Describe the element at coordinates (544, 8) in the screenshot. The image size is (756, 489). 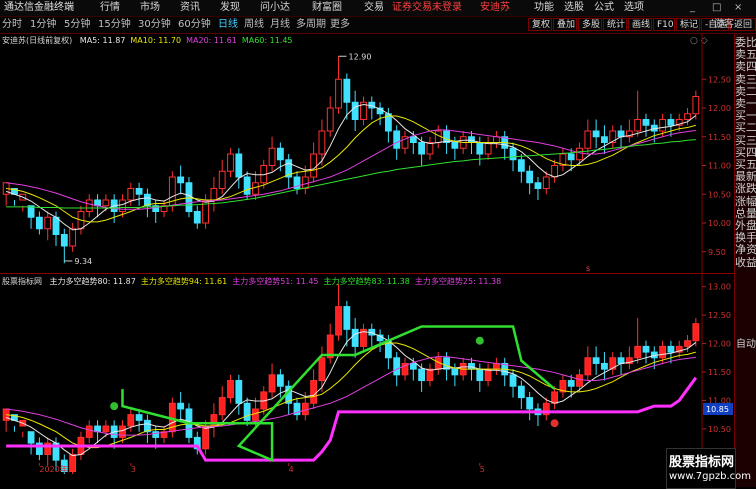
I see `right-menu-0: 功能` at that location.